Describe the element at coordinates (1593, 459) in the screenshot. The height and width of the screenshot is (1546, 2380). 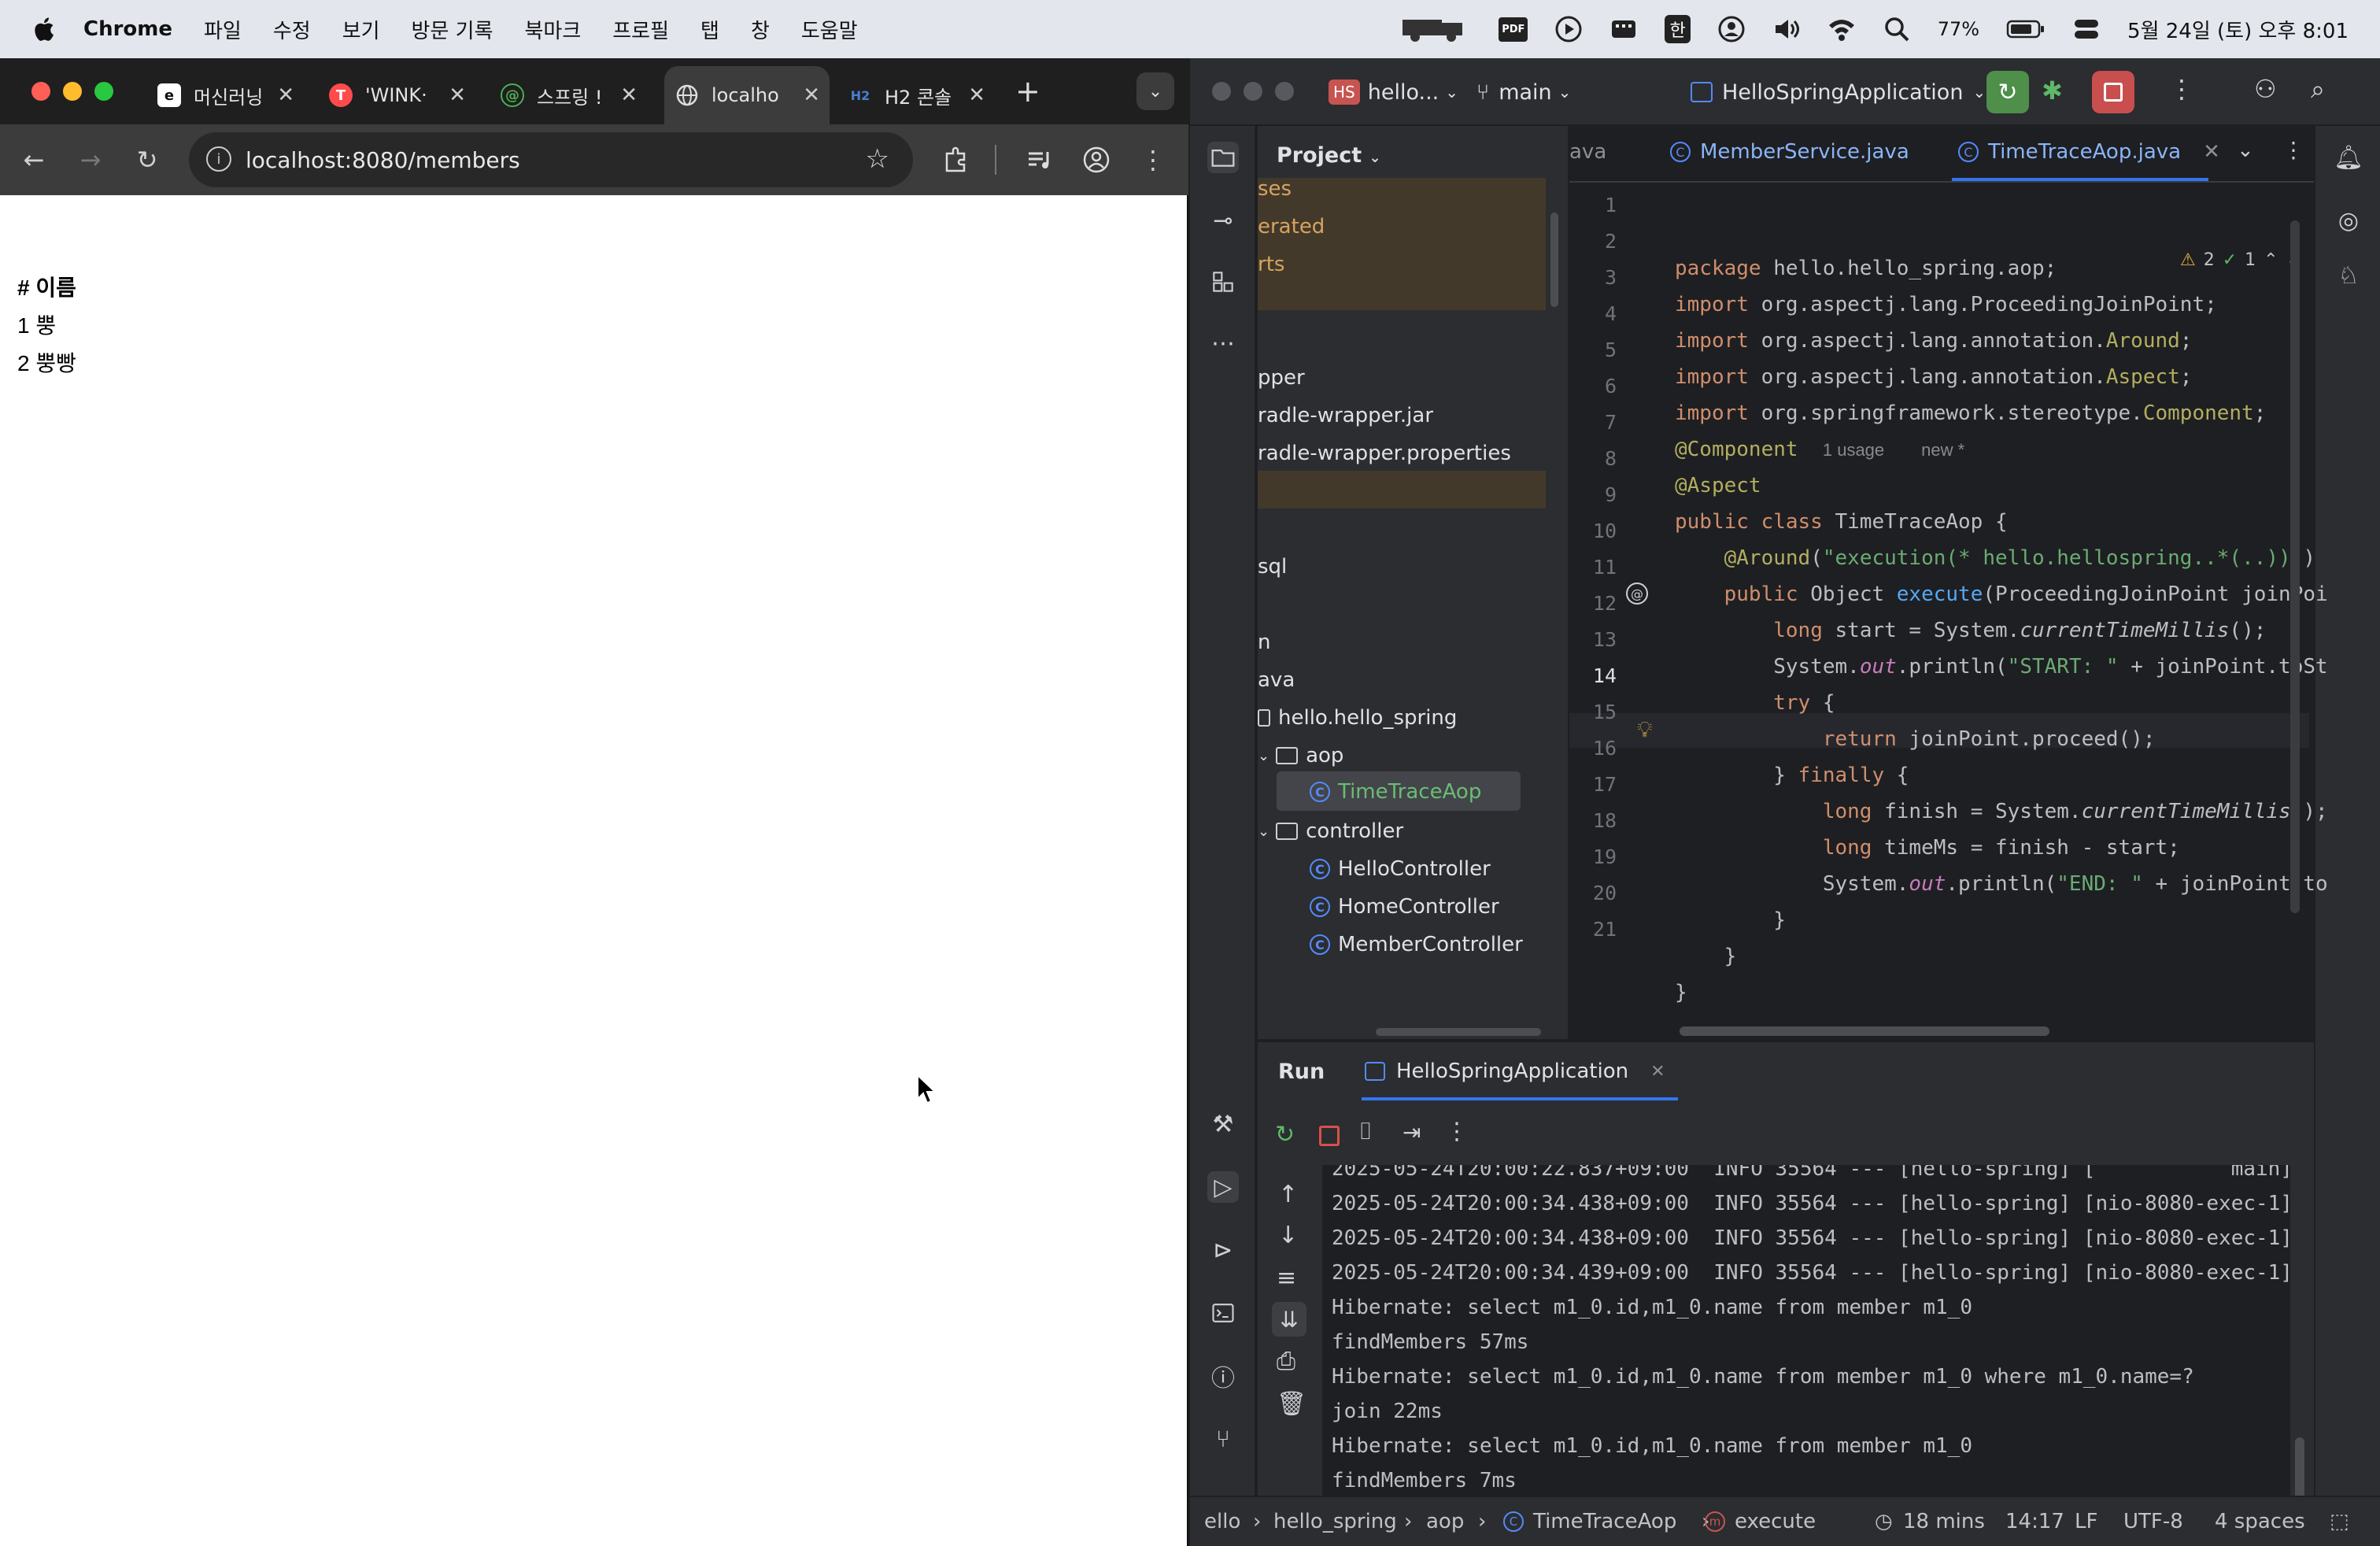
I see `line-number: 8` at that location.